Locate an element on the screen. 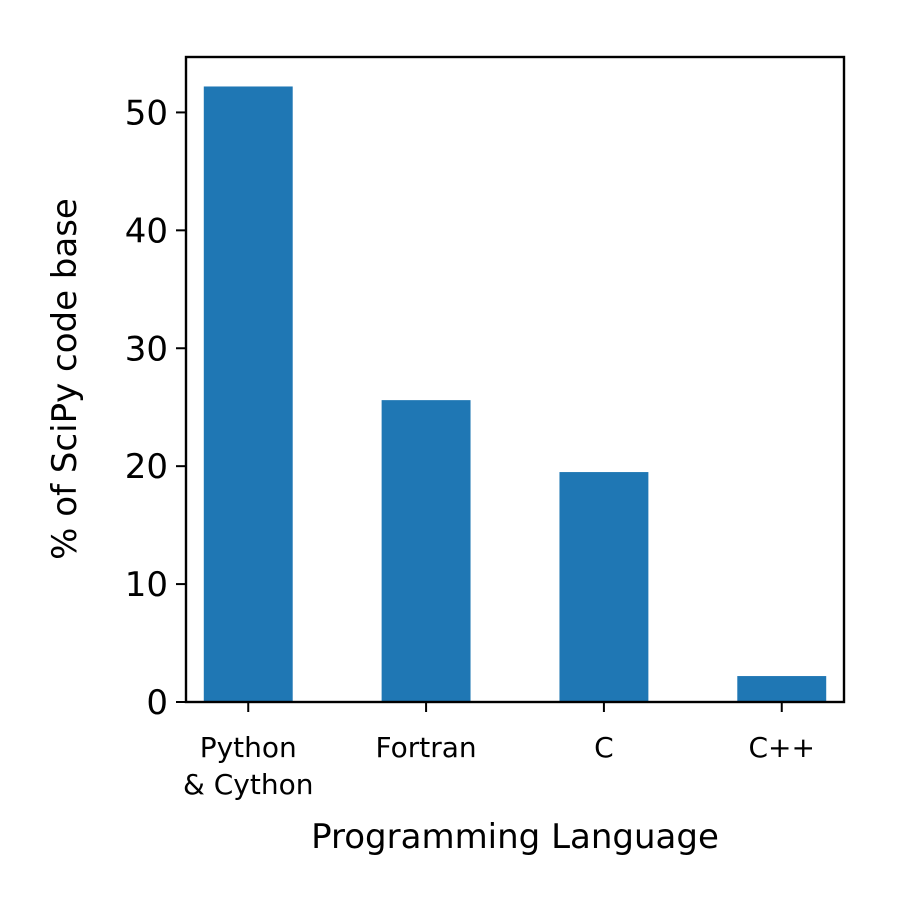 This screenshot has height=900, width=900. x-tick-label: Fortran is located at coordinates (426, 747).